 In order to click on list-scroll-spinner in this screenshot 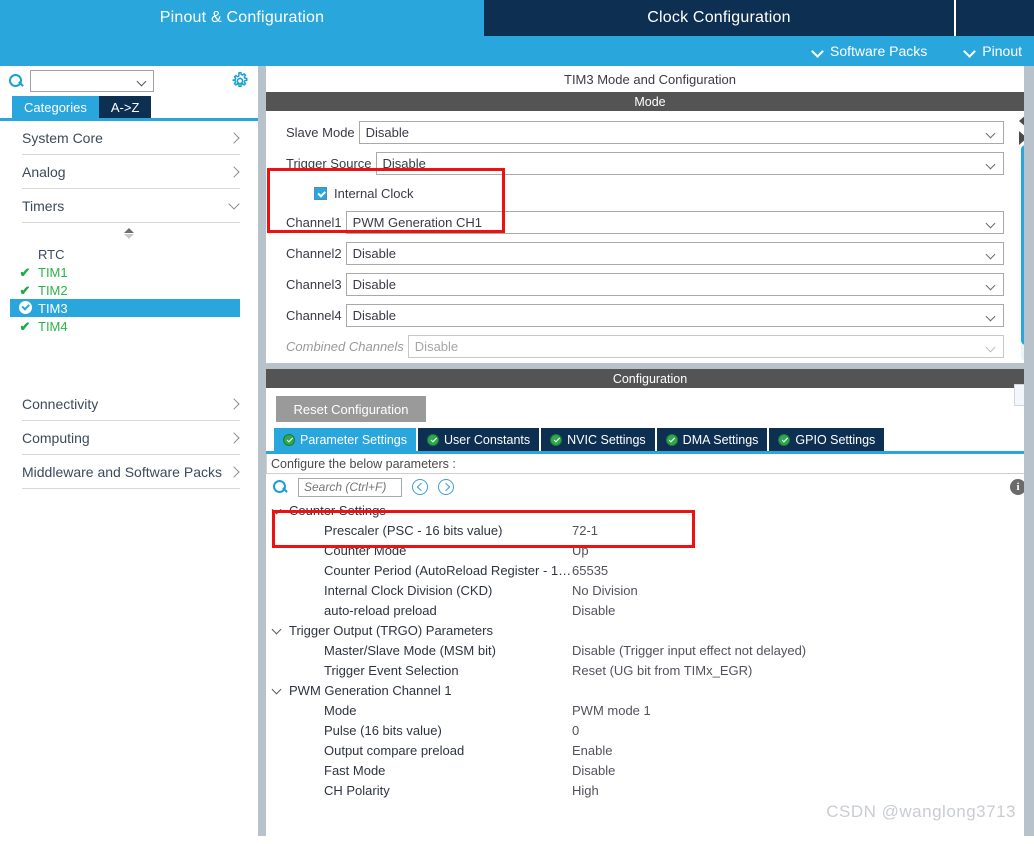, I will do `click(129, 234)`.